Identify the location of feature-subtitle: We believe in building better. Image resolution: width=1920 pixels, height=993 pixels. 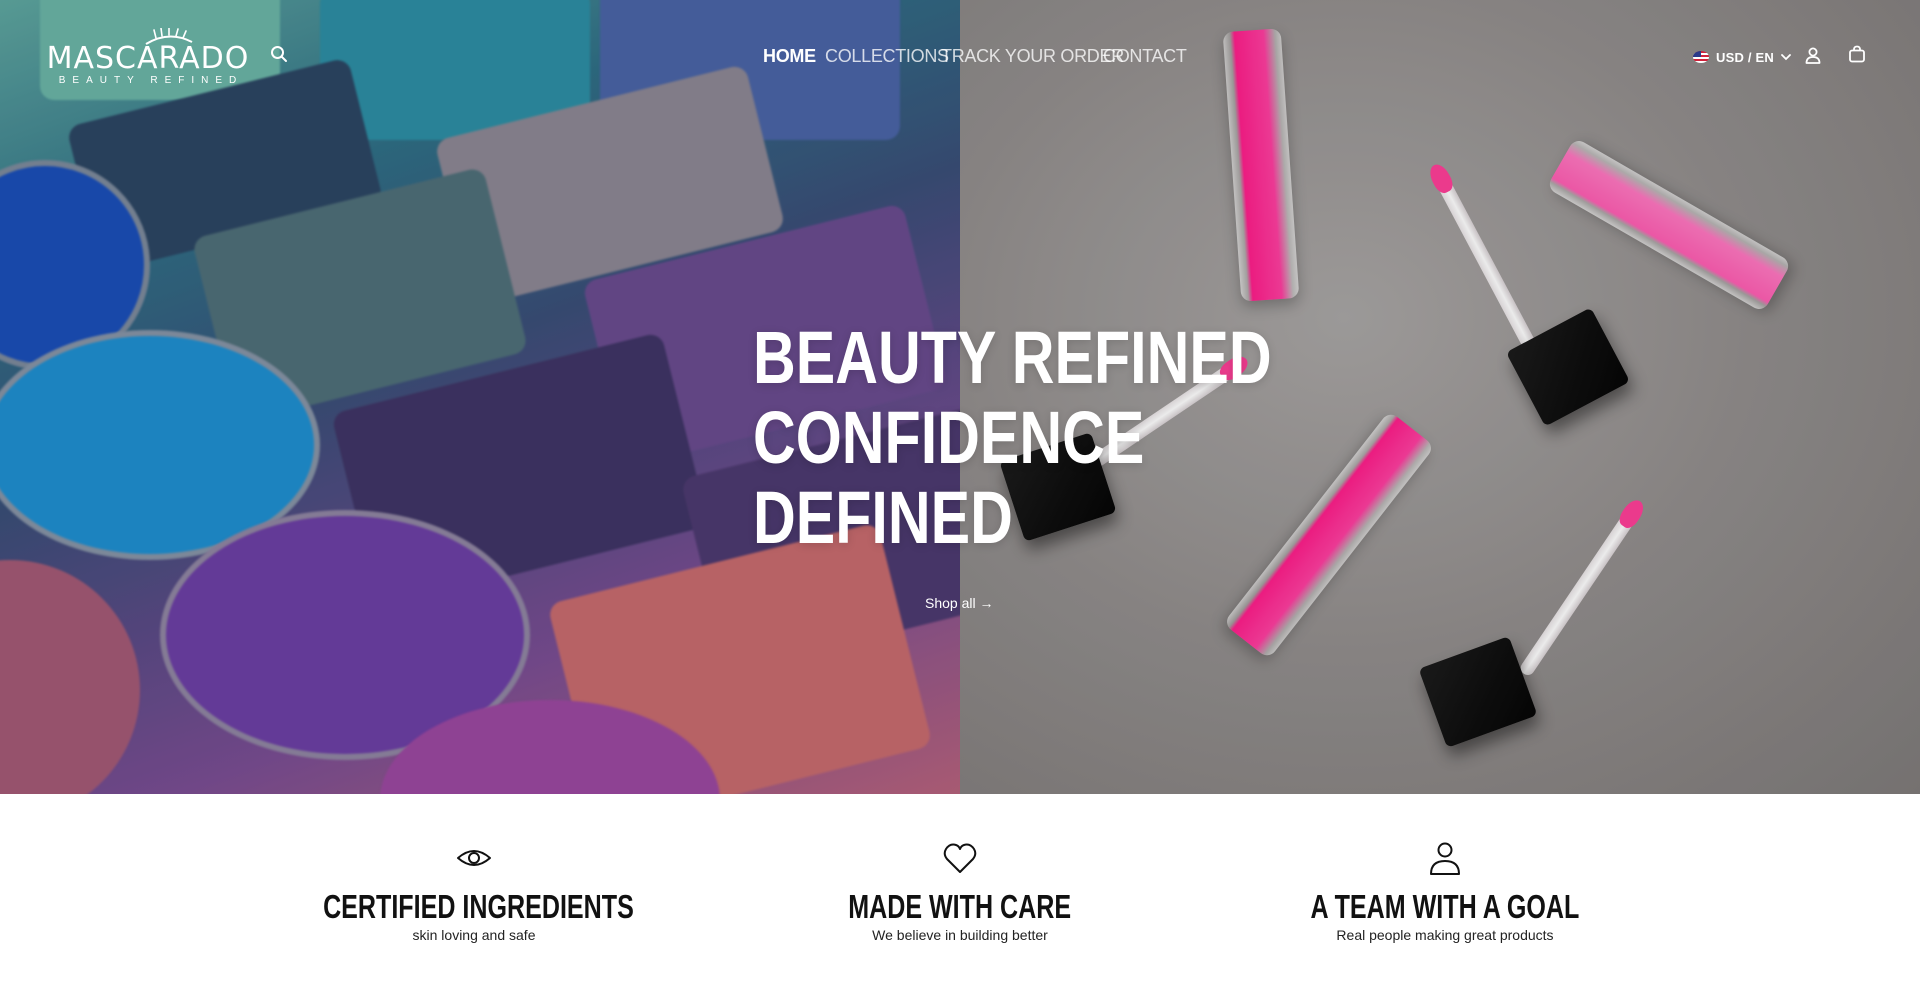
(960, 935).